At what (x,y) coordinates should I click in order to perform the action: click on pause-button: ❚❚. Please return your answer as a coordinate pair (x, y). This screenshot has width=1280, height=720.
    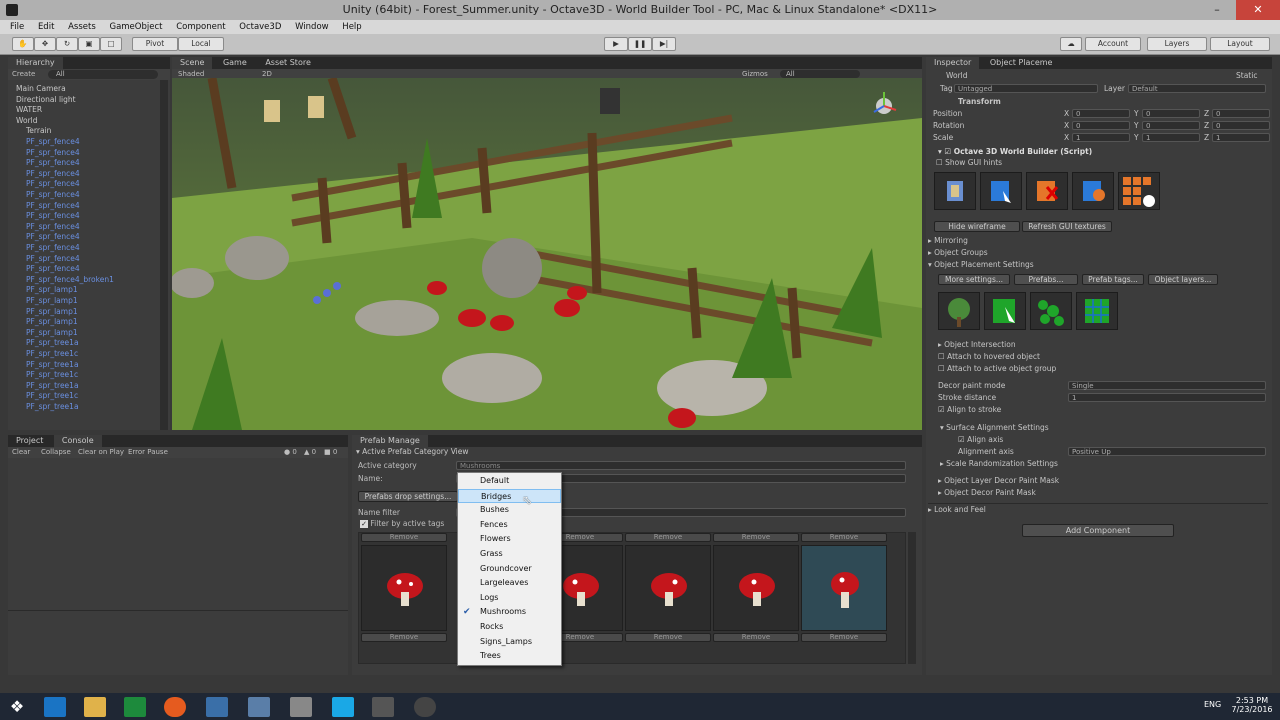
    Looking at the image, I should click on (640, 44).